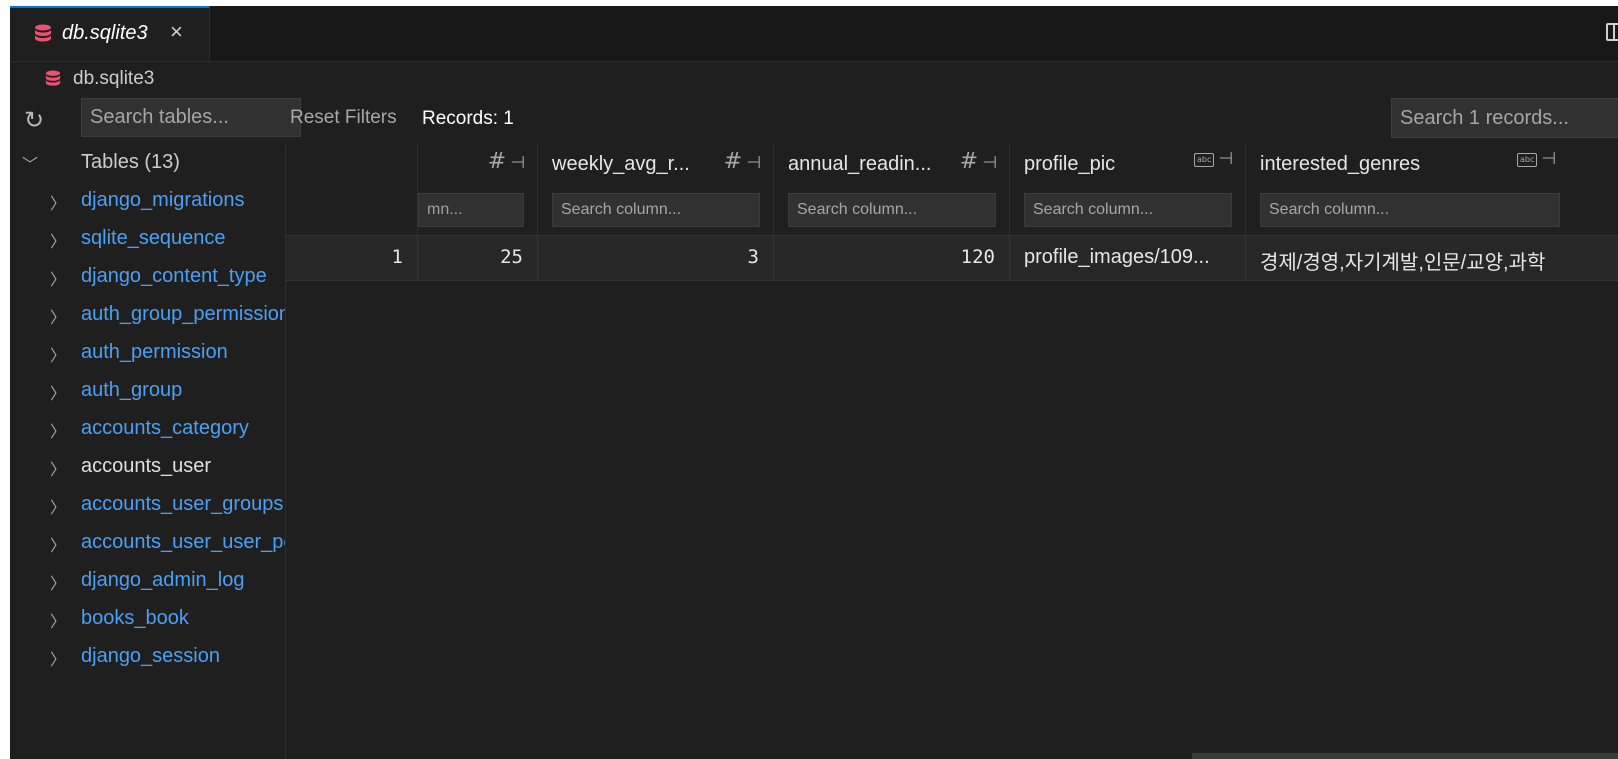  Describe the element at coordinates (113, 79) in the screenshot. I see `breadcrumb-label: db.sqlite3` at that location.